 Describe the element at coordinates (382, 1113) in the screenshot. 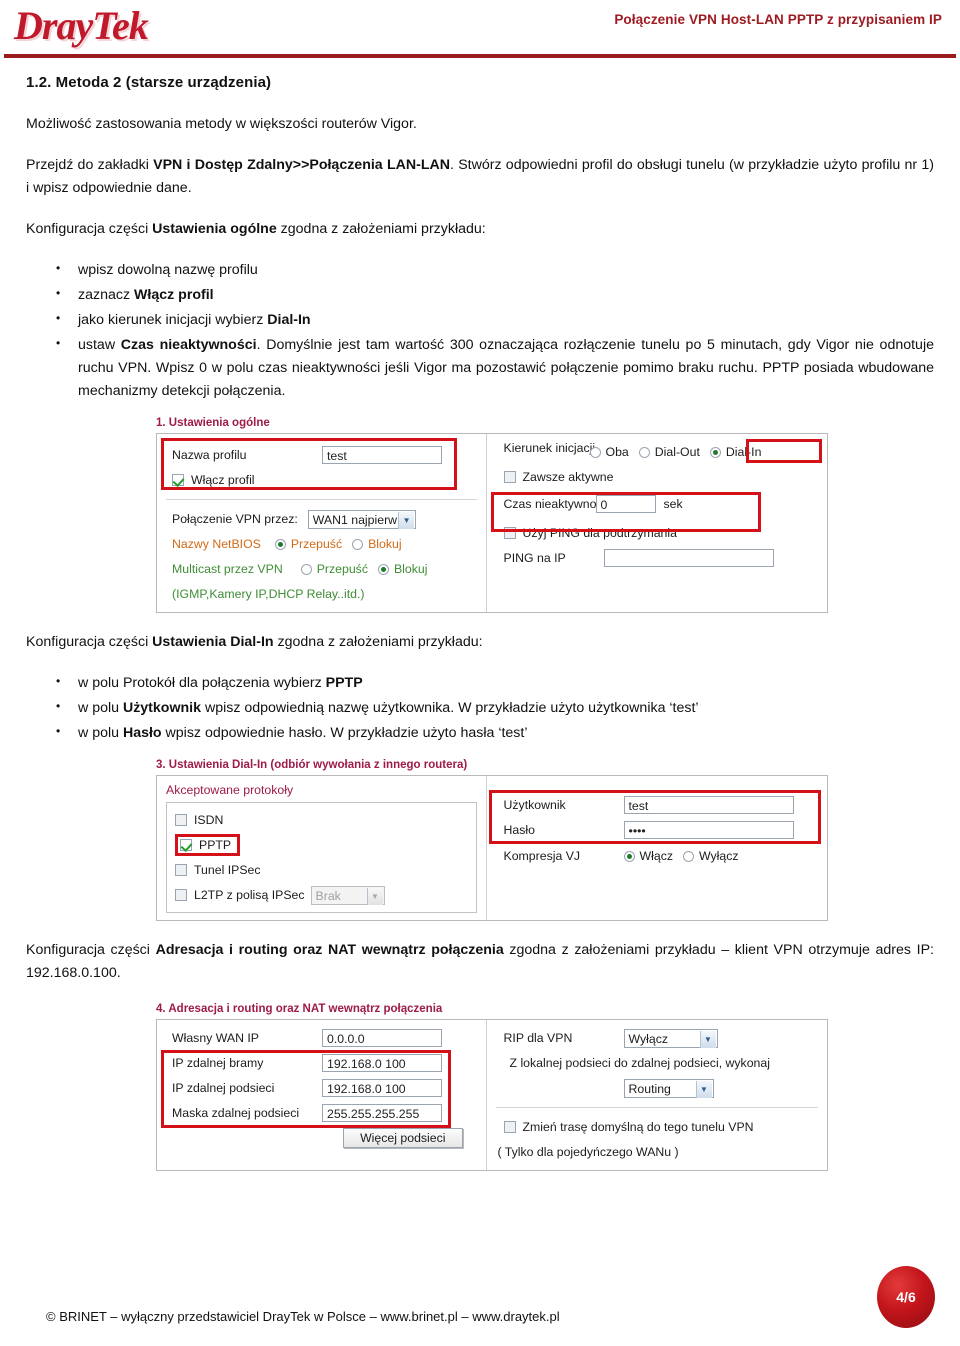

I see `remote-mask-input: 255.255.255.255` at that location.